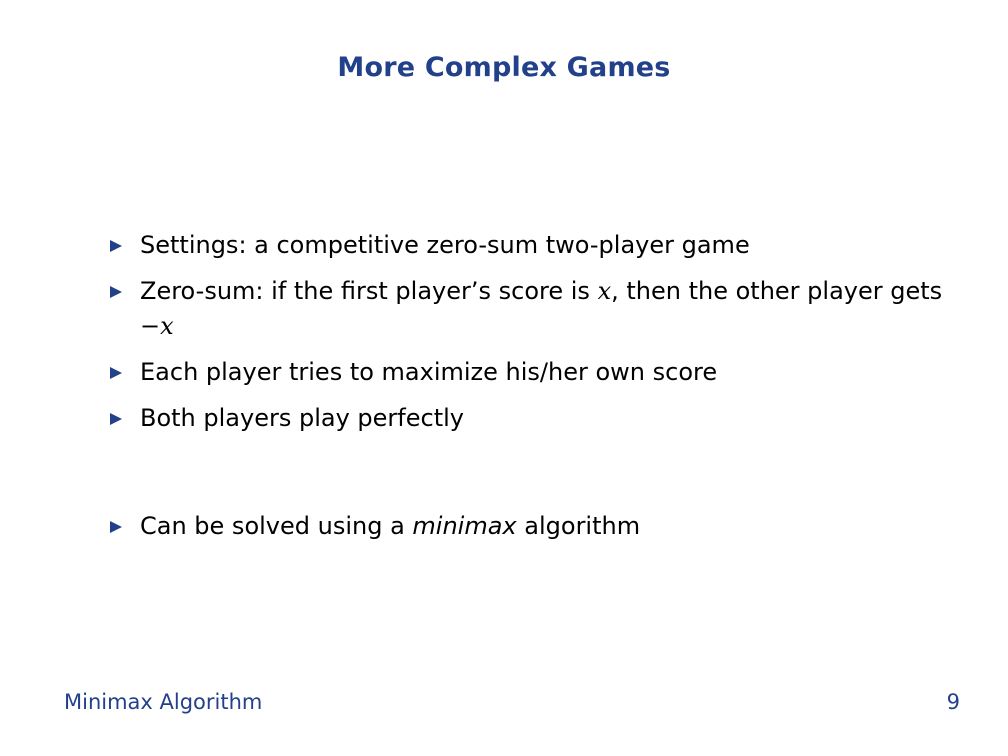 Image resolution: width=1008 pixels, height=756 pixels. Describe the element at coordinates (953, 702) in the screenshot. I see `page-number: 9` at that location.